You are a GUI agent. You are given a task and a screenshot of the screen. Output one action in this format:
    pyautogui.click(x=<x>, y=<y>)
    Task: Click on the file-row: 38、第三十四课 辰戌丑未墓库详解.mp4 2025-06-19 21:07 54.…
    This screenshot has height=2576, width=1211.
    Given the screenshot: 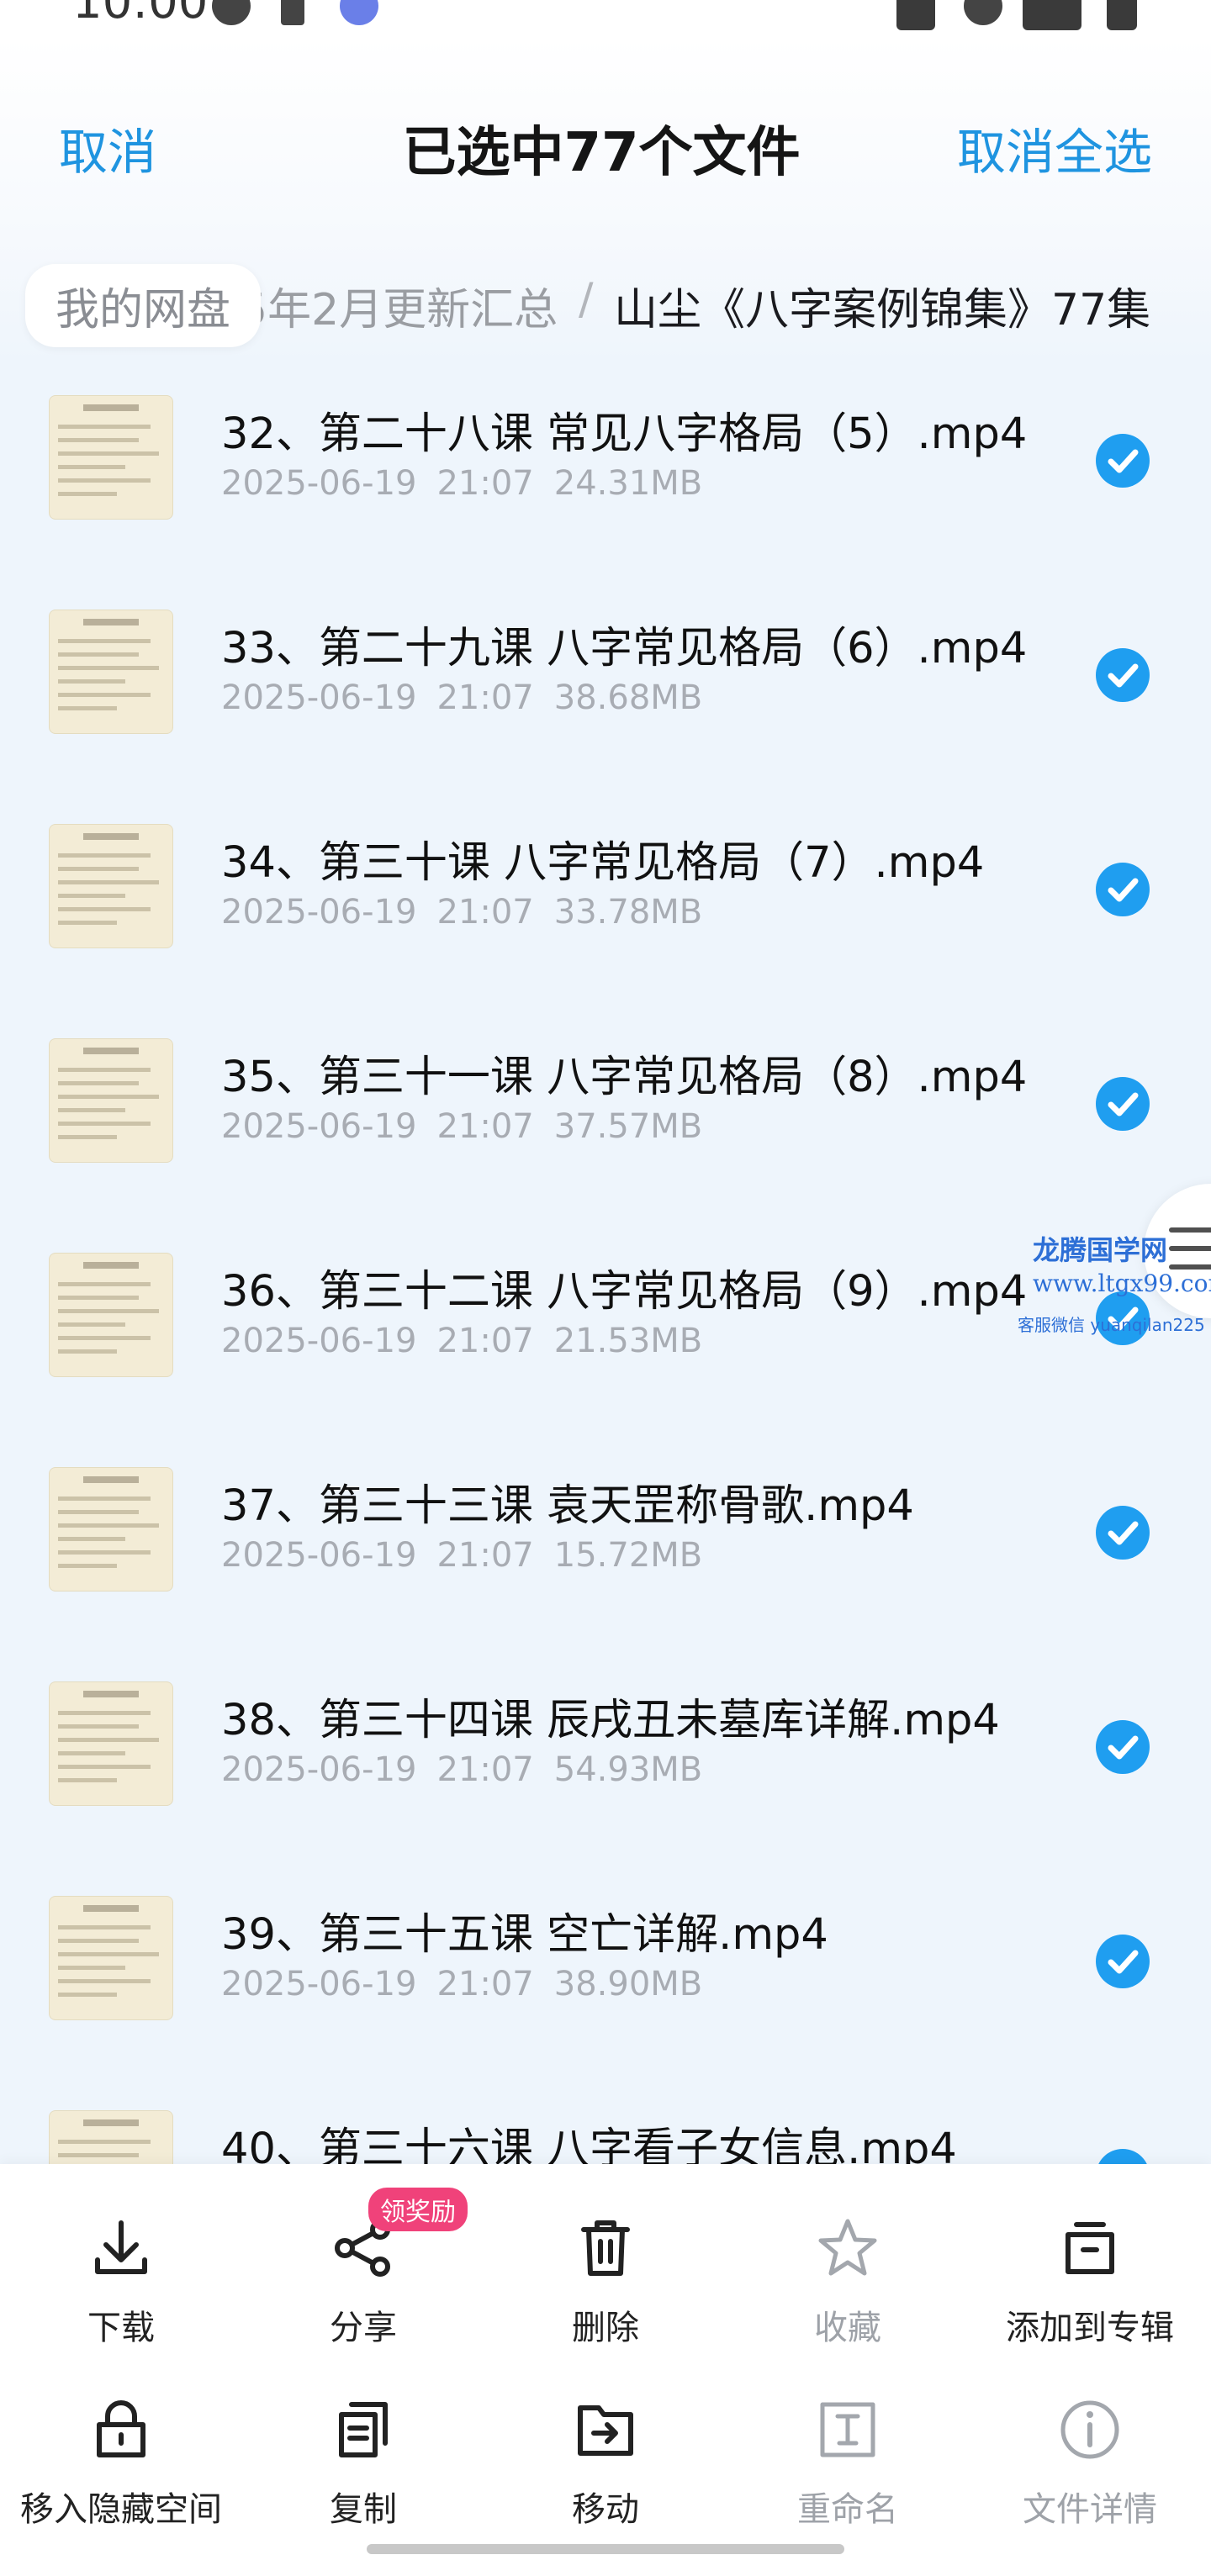 What is the action you would take?
    pyautogui.click(x=605, y=1758)
    